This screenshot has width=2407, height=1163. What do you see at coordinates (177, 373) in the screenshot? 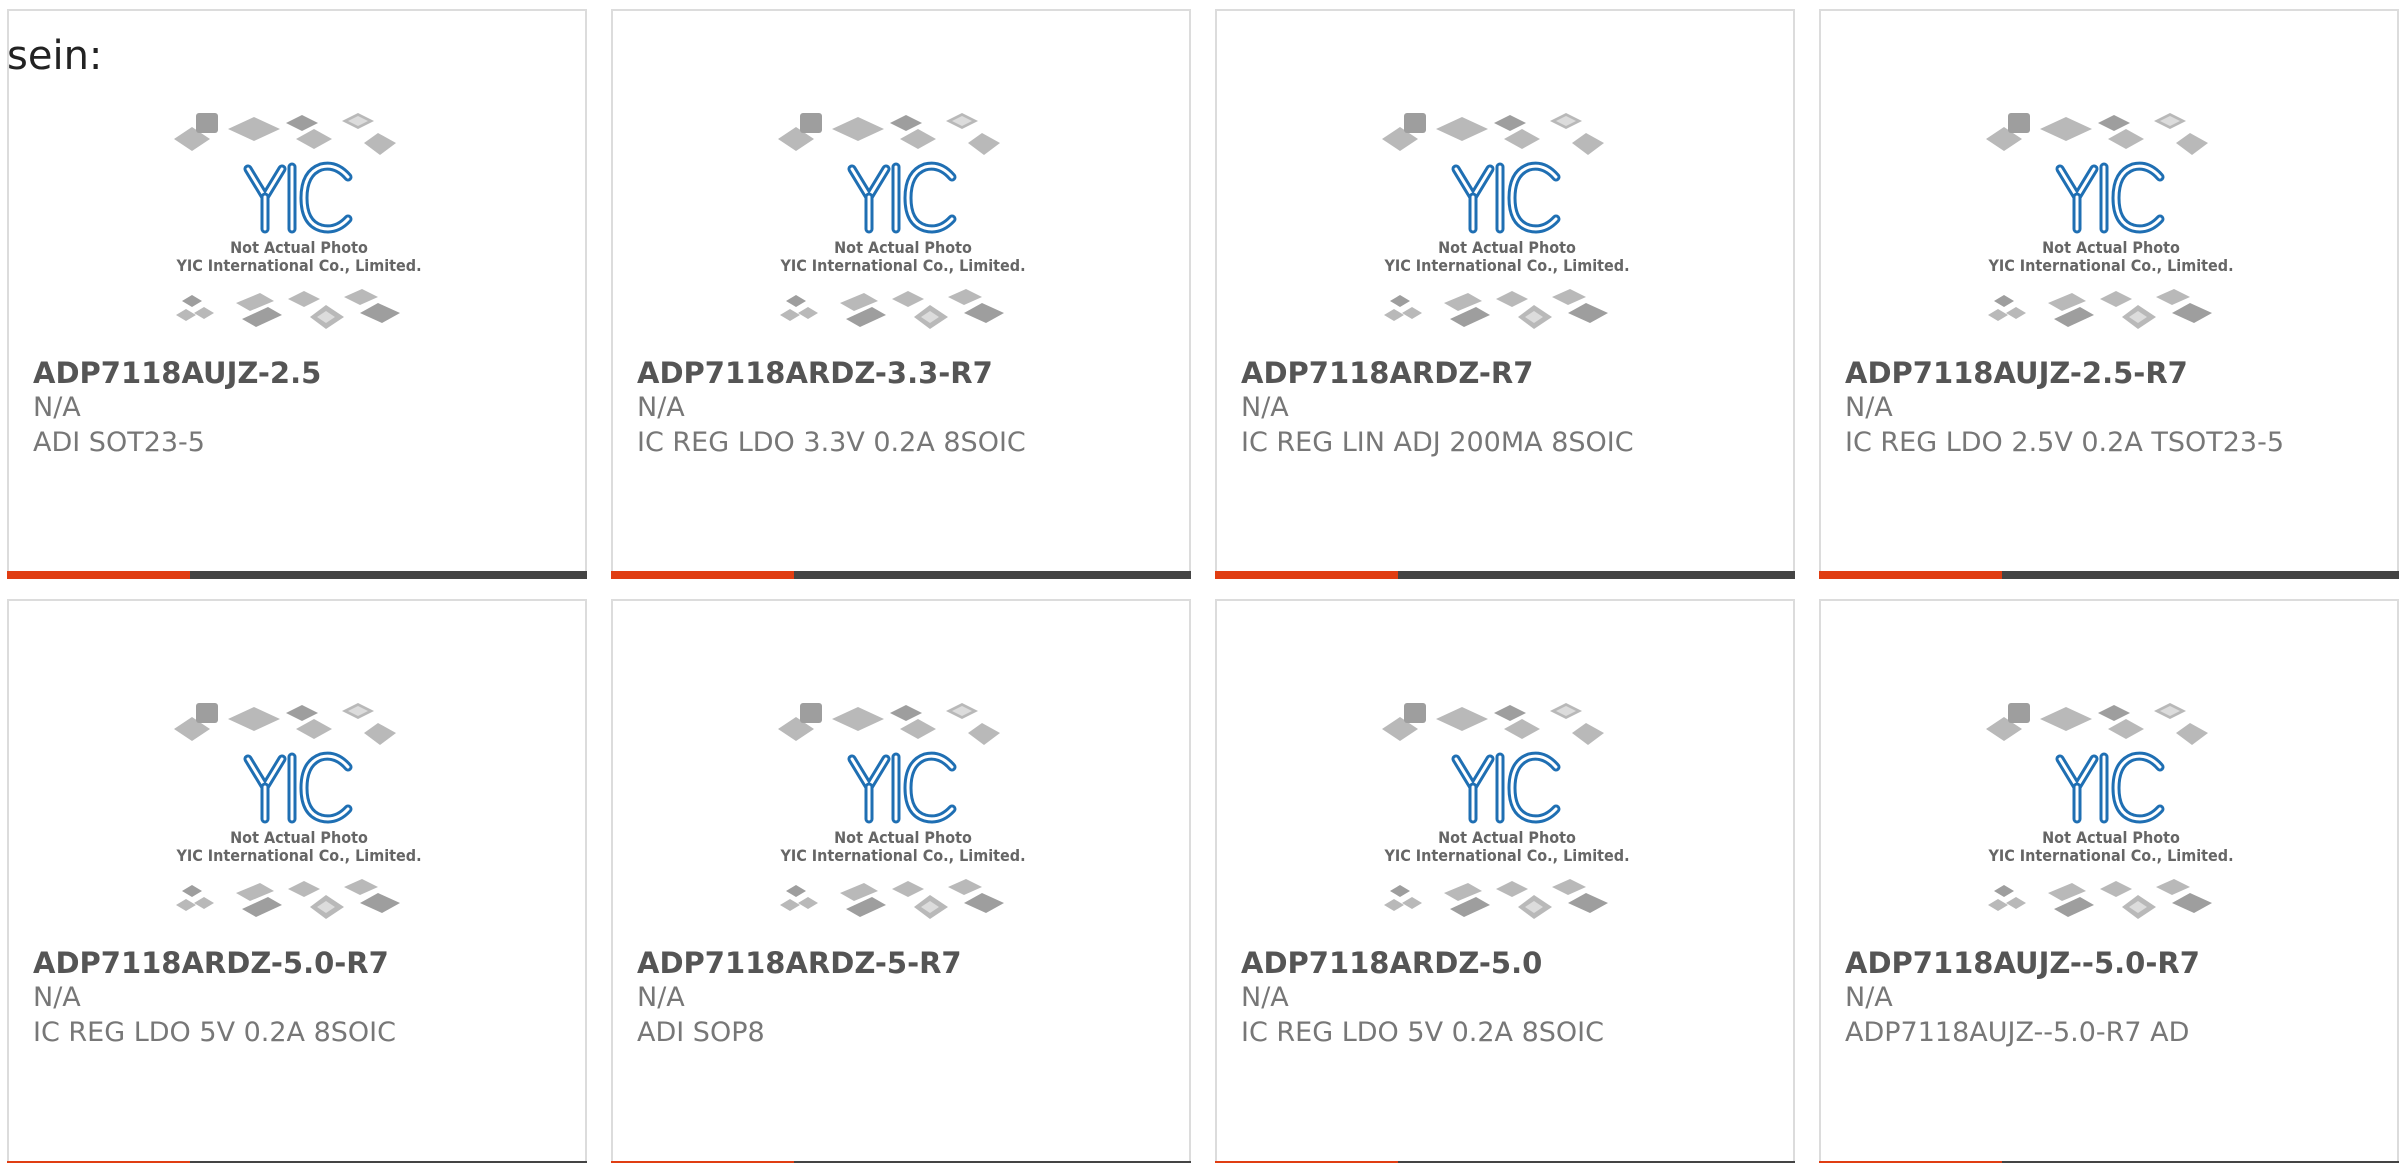
I see `part-number: ADP7118AUJZ-2.5` at bounding box center [177, 373].